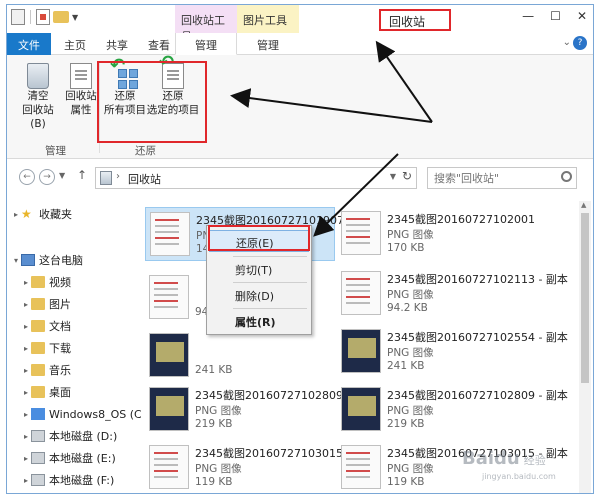 Image resolution: width=600 pixels, height=500 pixels. Describe the element at coordinates (407, 308) in the screenshot. I see `file-size: 94.2 KB` at that location.